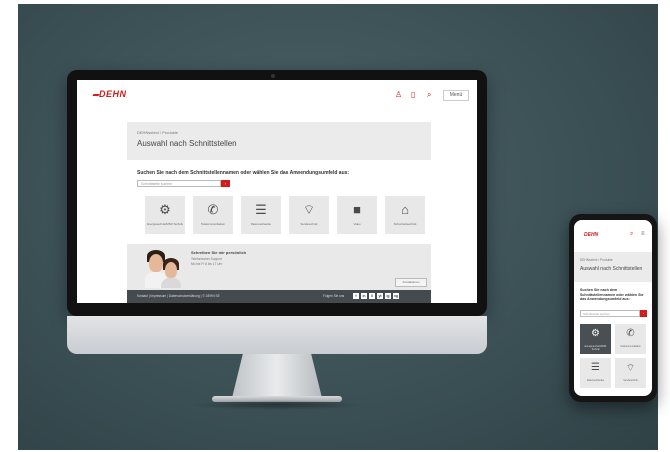 This screenshot has width=670, height=452. What do you see at coordinates (413, 94) in the screenshot?
I see `clipboard-icon: ▯` at bounding box center [413, 94].